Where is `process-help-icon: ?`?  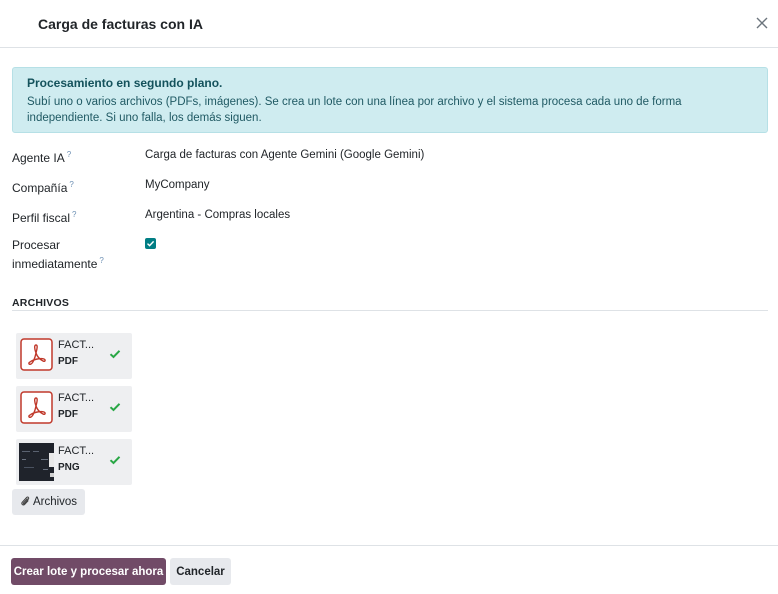
process-help-icon: ? is located at coordinates (101, 260).